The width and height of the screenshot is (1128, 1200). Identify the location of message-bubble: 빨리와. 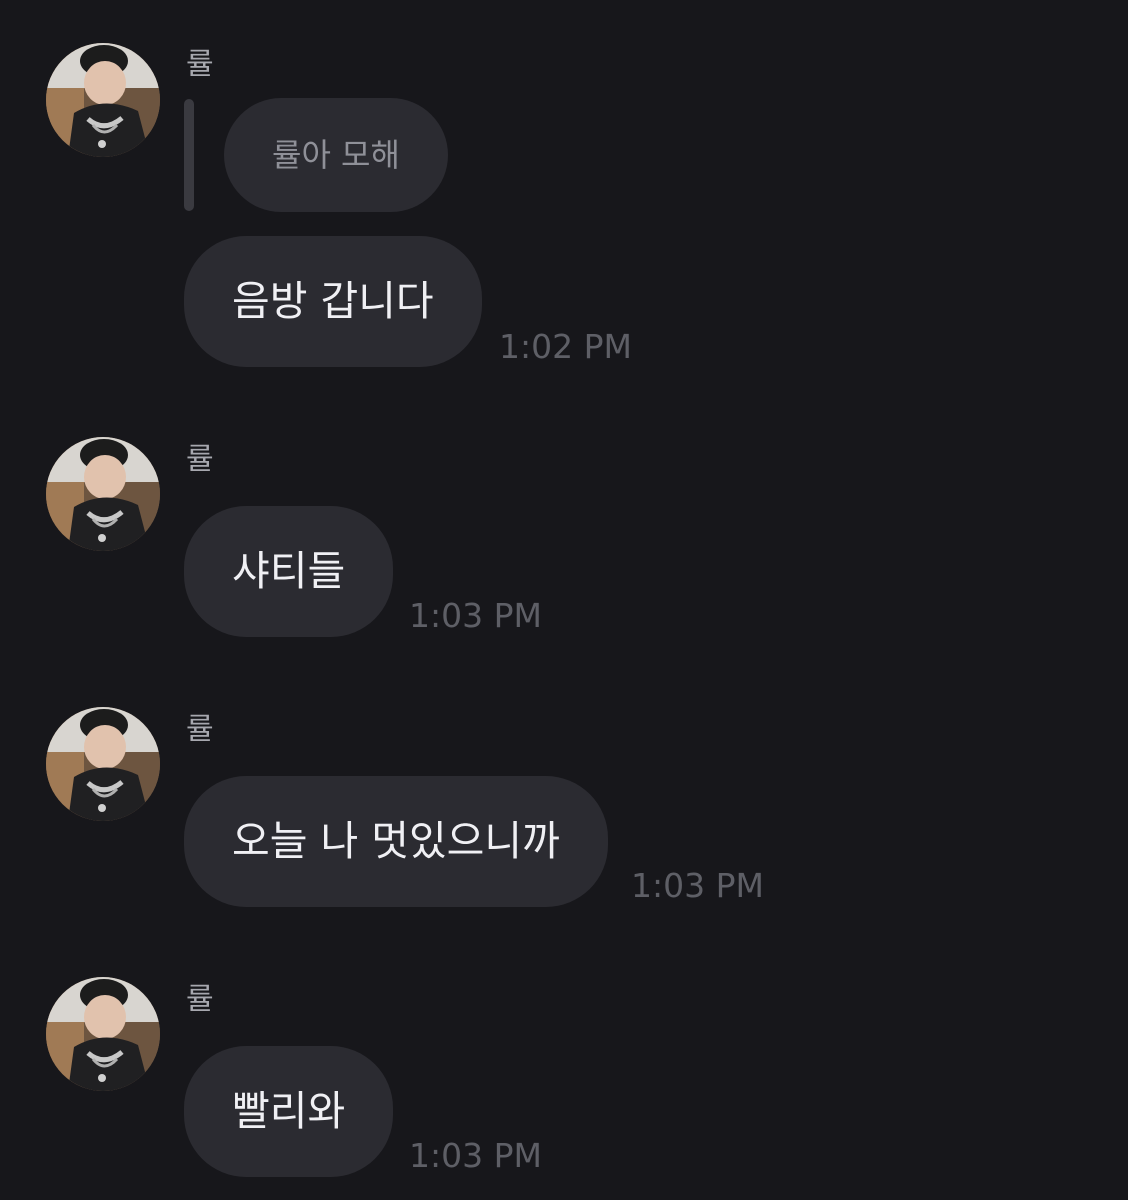
(289, 1111).